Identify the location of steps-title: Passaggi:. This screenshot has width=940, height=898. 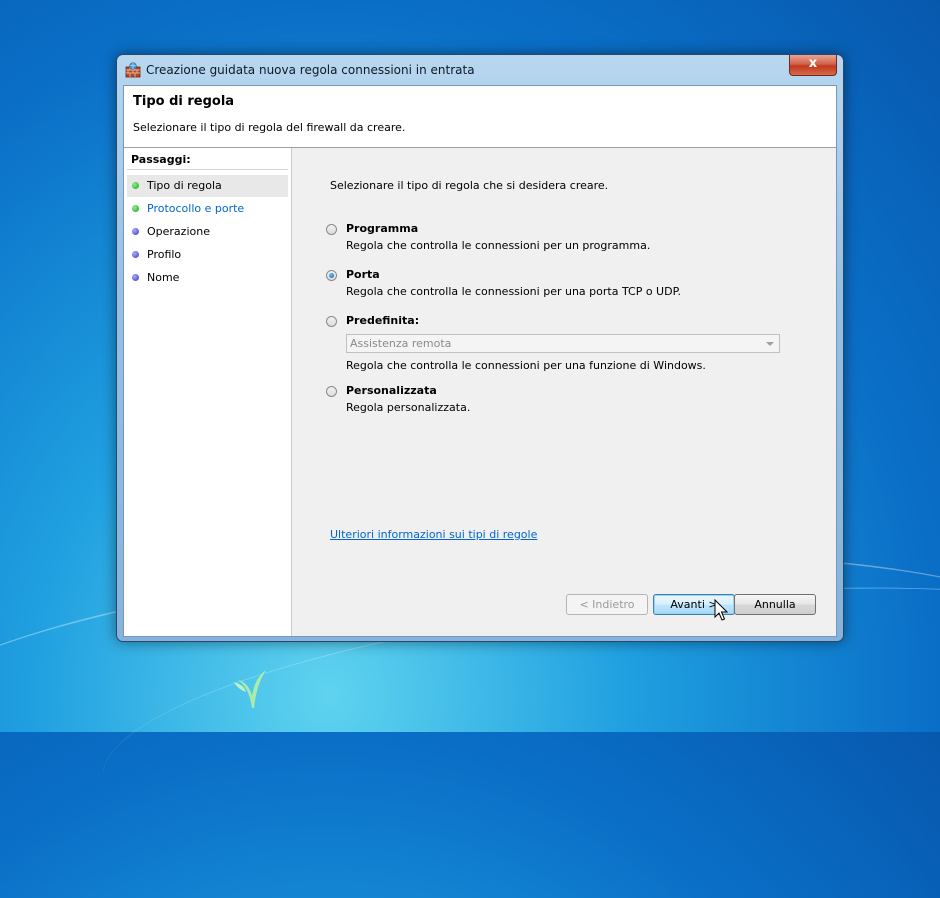
(161, 159).